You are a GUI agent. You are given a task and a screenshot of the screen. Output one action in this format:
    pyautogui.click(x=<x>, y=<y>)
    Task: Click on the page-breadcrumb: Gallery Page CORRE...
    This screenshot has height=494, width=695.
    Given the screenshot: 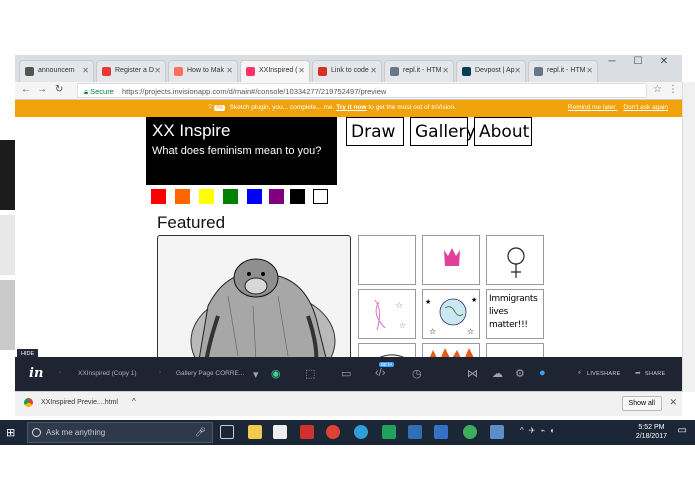 What is the action you would take?
    pyautogui.click(x=210, y=373)
    